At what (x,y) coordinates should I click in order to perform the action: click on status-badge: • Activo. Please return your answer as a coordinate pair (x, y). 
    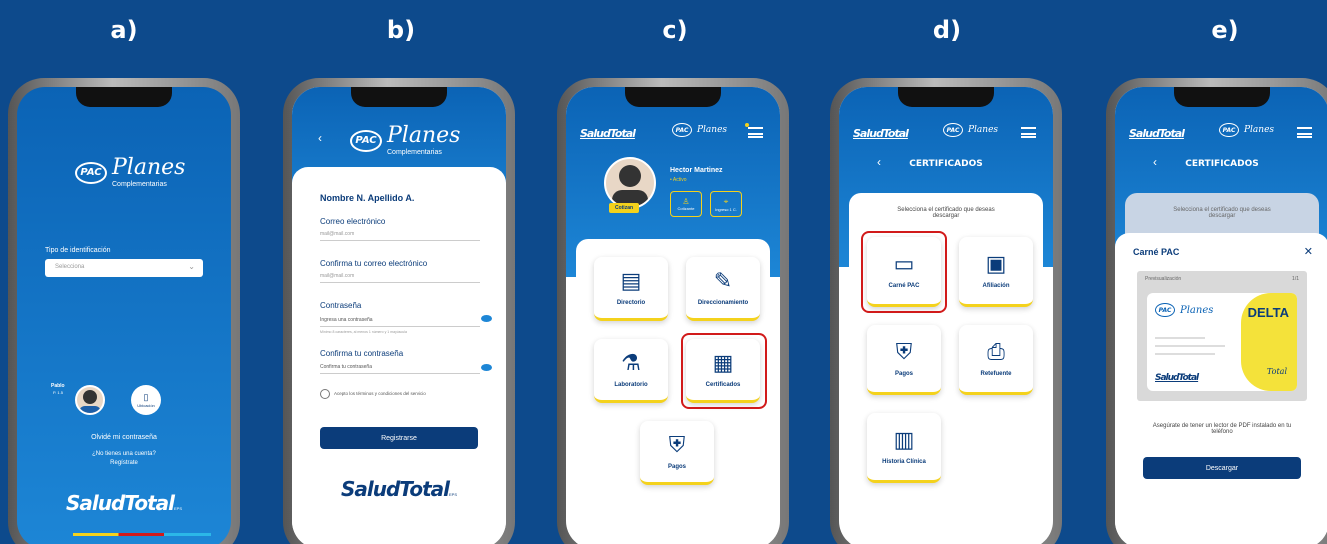
    Looking at the image, I should click on (678, 180).